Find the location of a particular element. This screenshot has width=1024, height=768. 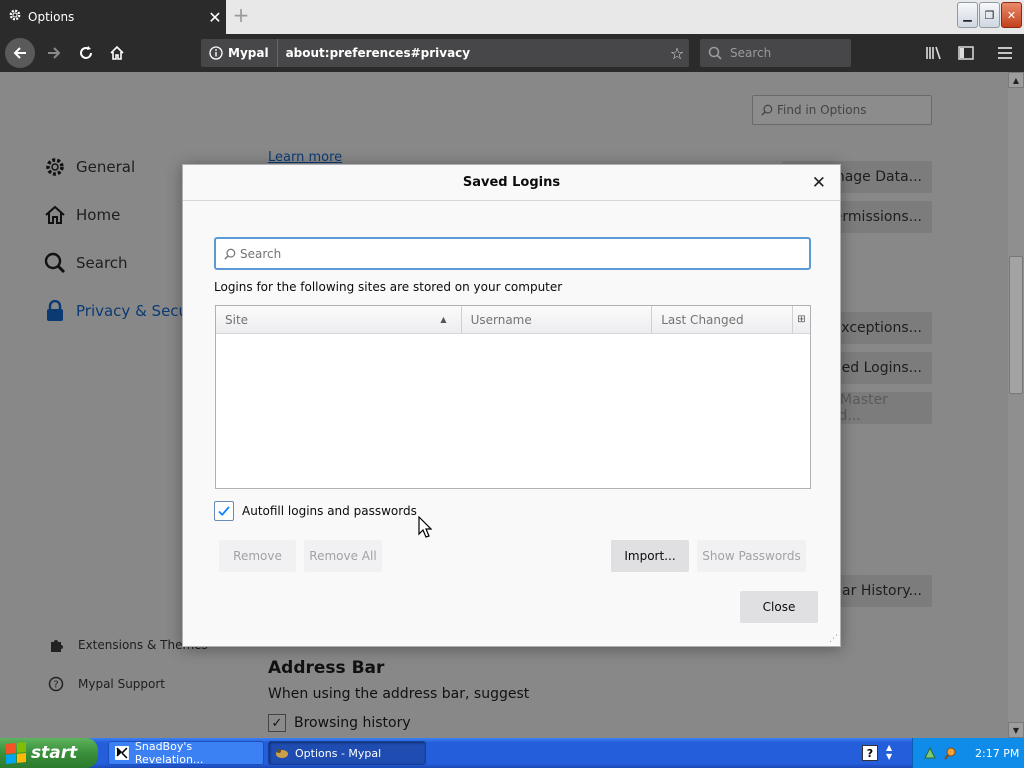

tab-title: Options is located at coordinates (51, 17).